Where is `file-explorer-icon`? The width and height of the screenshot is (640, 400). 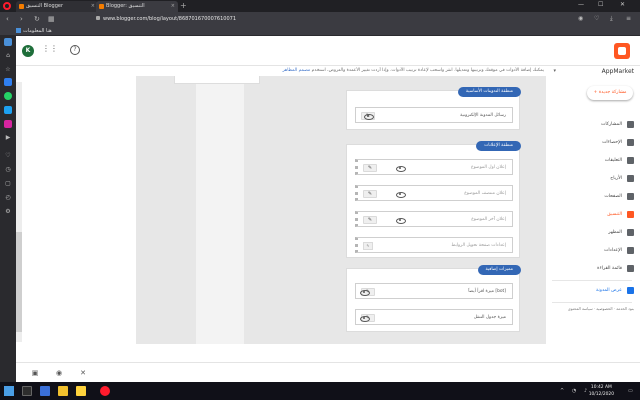
file-explorer-icon is located at coordinates (63, 391).